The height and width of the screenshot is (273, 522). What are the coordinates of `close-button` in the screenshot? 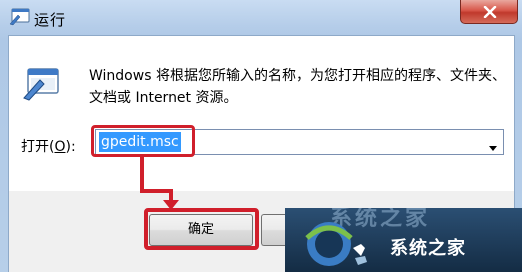 It's located at (489, 12).